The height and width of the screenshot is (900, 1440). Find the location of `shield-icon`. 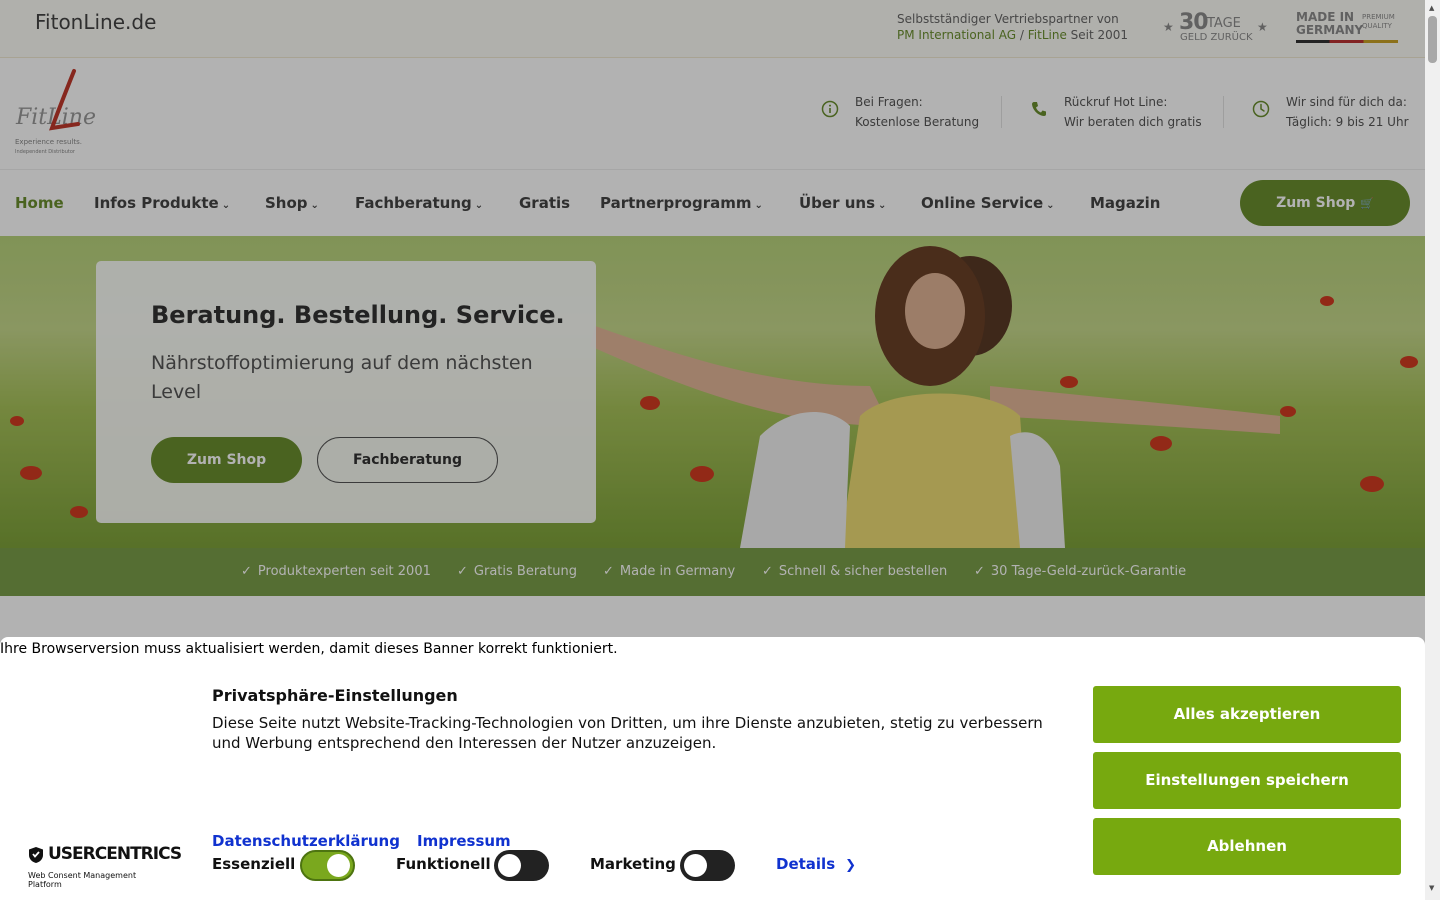

shield-icon is located at coordinates (36, 855).